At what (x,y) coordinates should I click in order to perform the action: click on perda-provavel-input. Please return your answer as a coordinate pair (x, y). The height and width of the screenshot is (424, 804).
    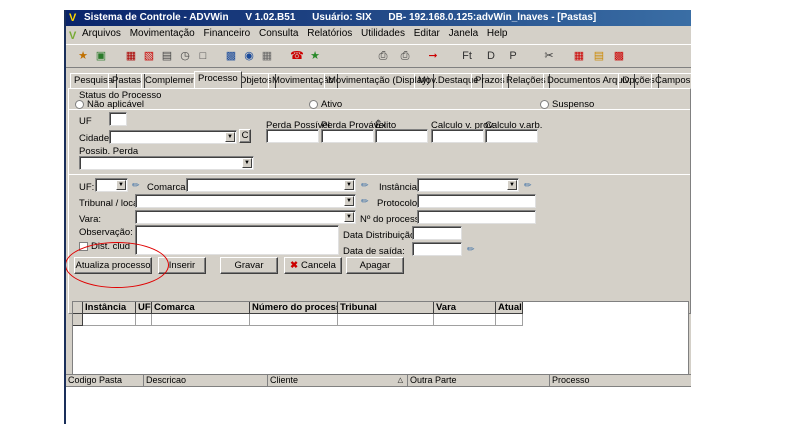
    Looking at the image, I should click on (347, 136).